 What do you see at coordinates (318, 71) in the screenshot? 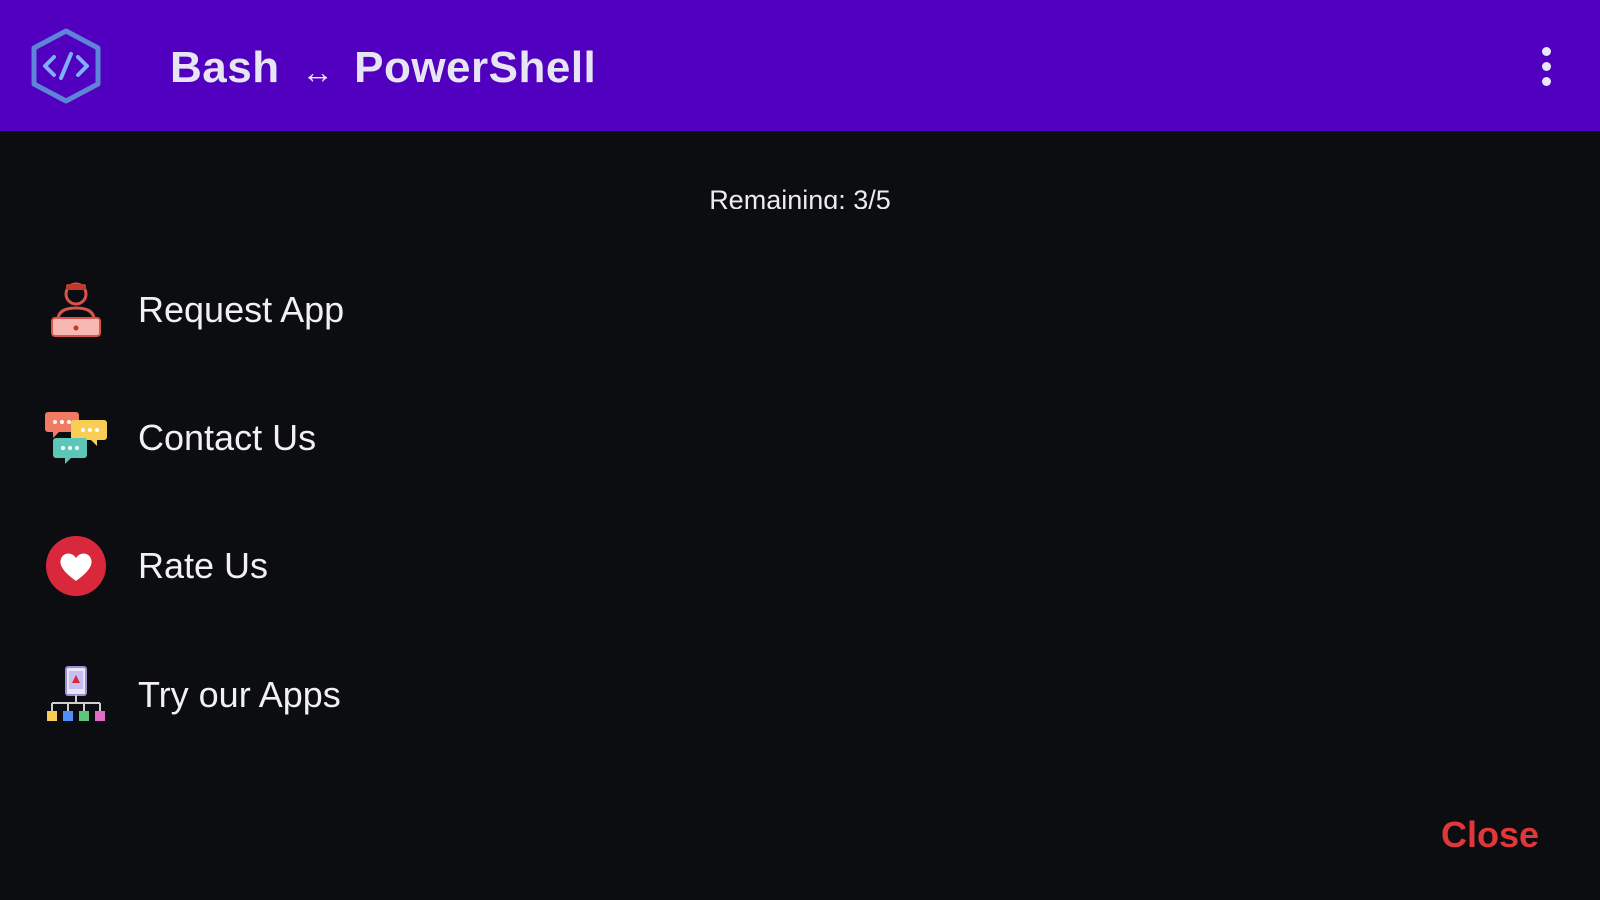
I see `swap-arrow-icon: ↔` at bounding box center [318, 71].